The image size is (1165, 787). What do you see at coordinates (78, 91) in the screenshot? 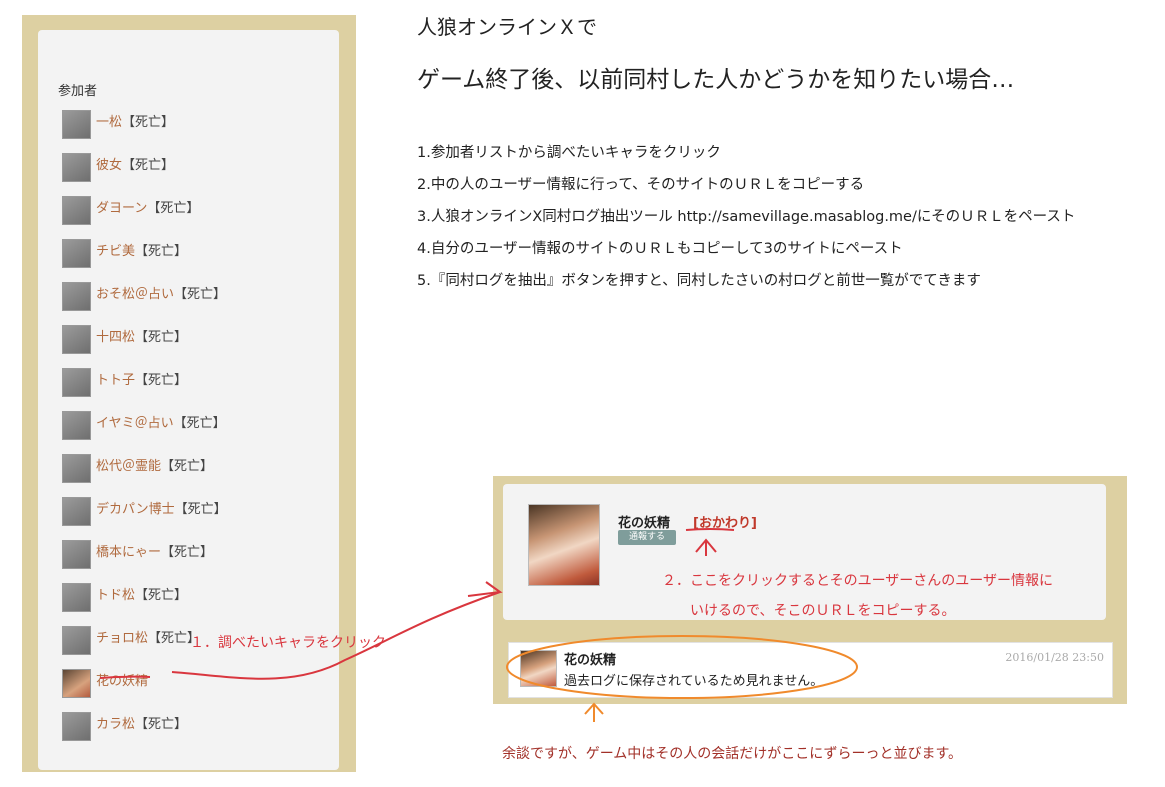
I see `participants-title: 参加者` at bounding box center [78, 91].